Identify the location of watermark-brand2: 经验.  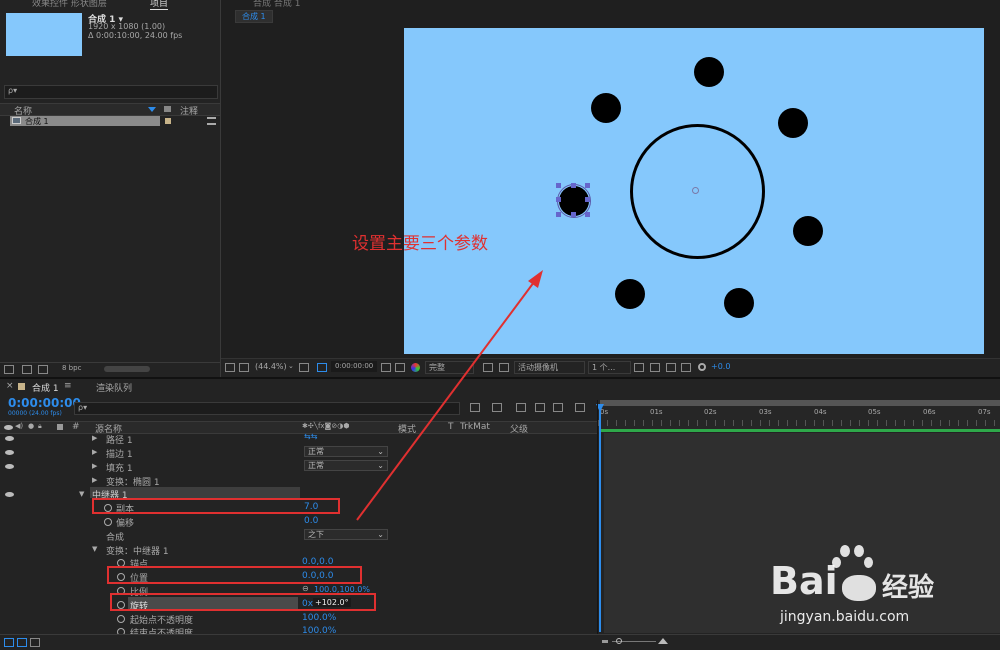
(908, 588).